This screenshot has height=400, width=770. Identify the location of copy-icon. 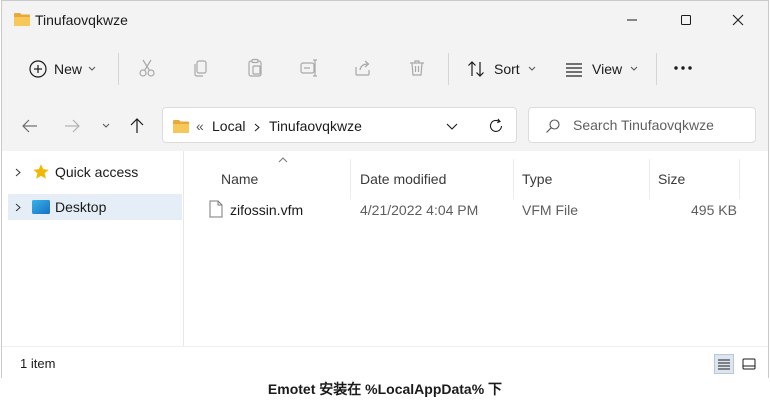
(200, 68).